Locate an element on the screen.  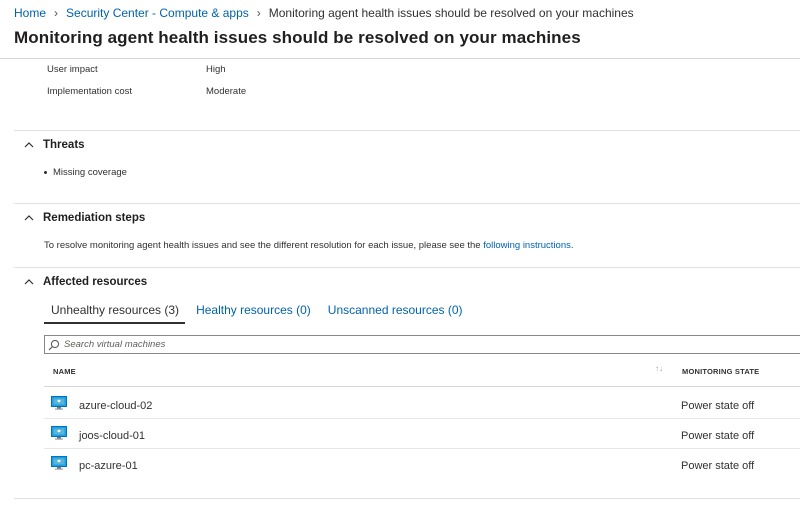
affected-resources-section-header: Affected resources is located at coordinates (84, 282).